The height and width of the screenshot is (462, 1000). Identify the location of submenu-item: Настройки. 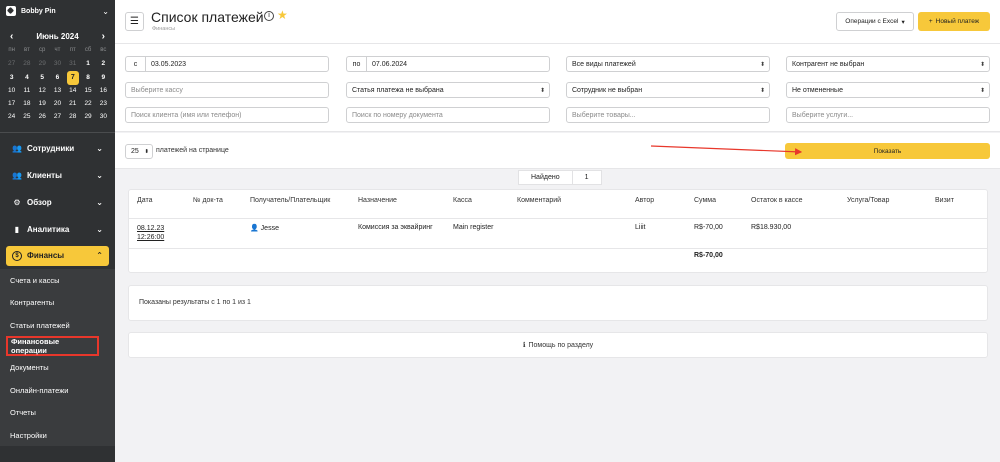
(57, 435).